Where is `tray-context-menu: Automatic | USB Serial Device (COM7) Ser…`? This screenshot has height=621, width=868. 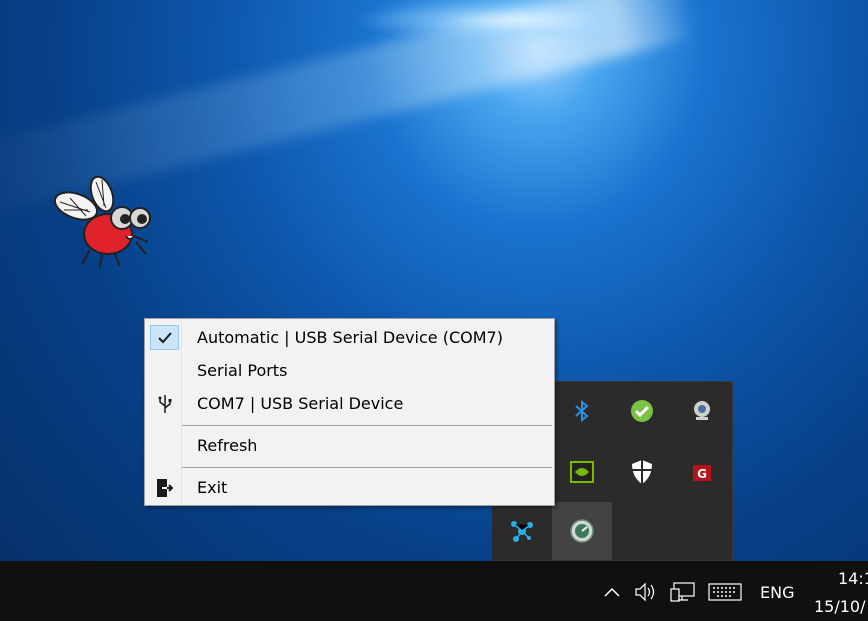
tray-context-menu: Automatic | USB Serial Device (COM7) Ser… is located at coordinates (349, 412).